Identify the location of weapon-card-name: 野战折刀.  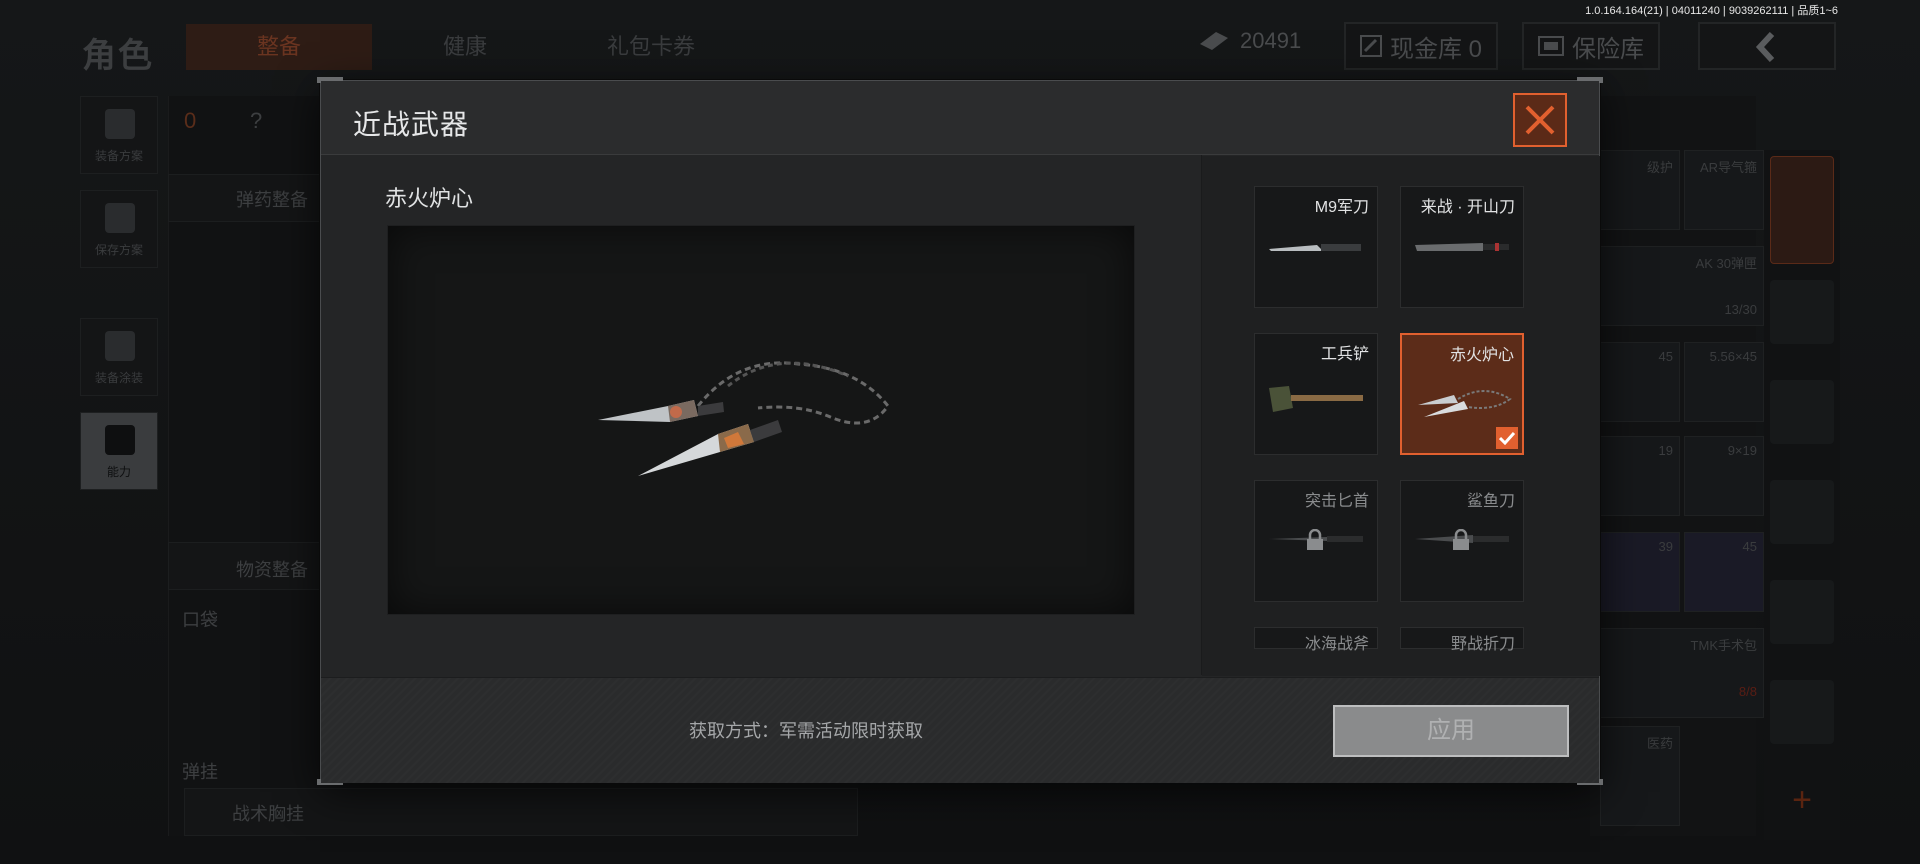
(1482, 644).